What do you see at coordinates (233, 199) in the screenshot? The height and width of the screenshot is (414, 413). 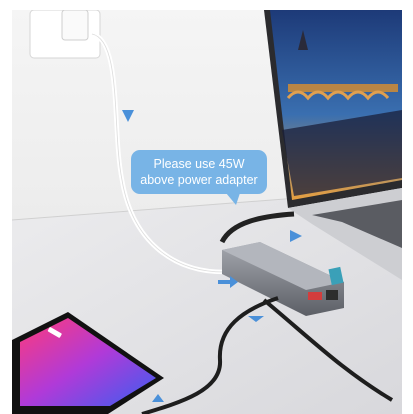 I see `callout-tail` at bounding box center [233, 199].